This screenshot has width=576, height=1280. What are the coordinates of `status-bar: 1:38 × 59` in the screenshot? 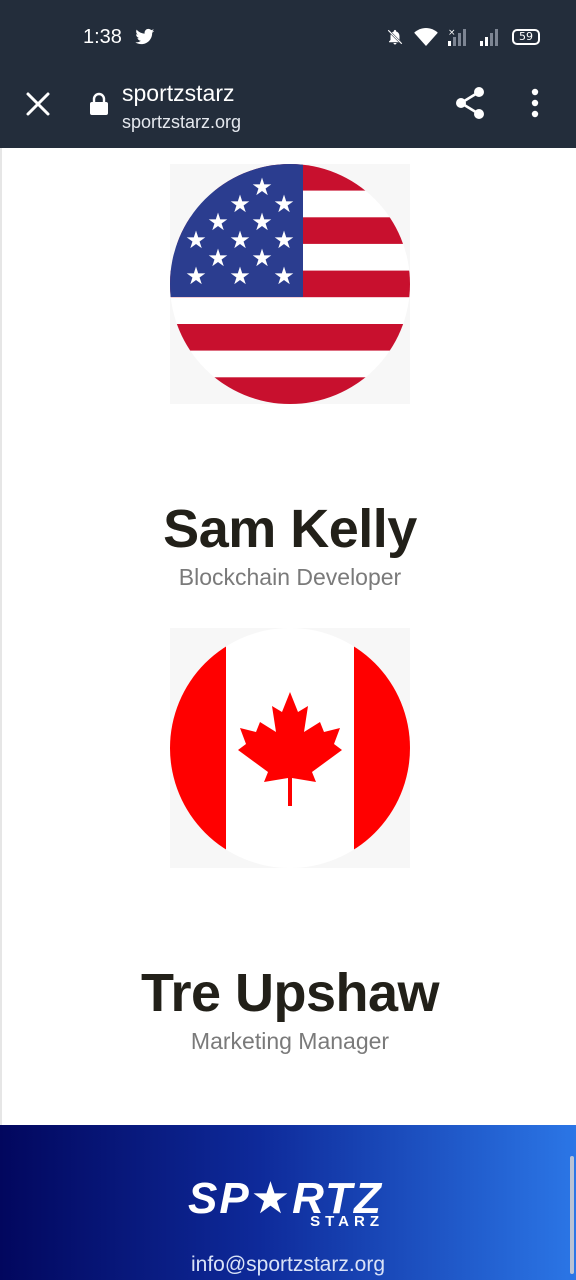 It's located at (288, 38).